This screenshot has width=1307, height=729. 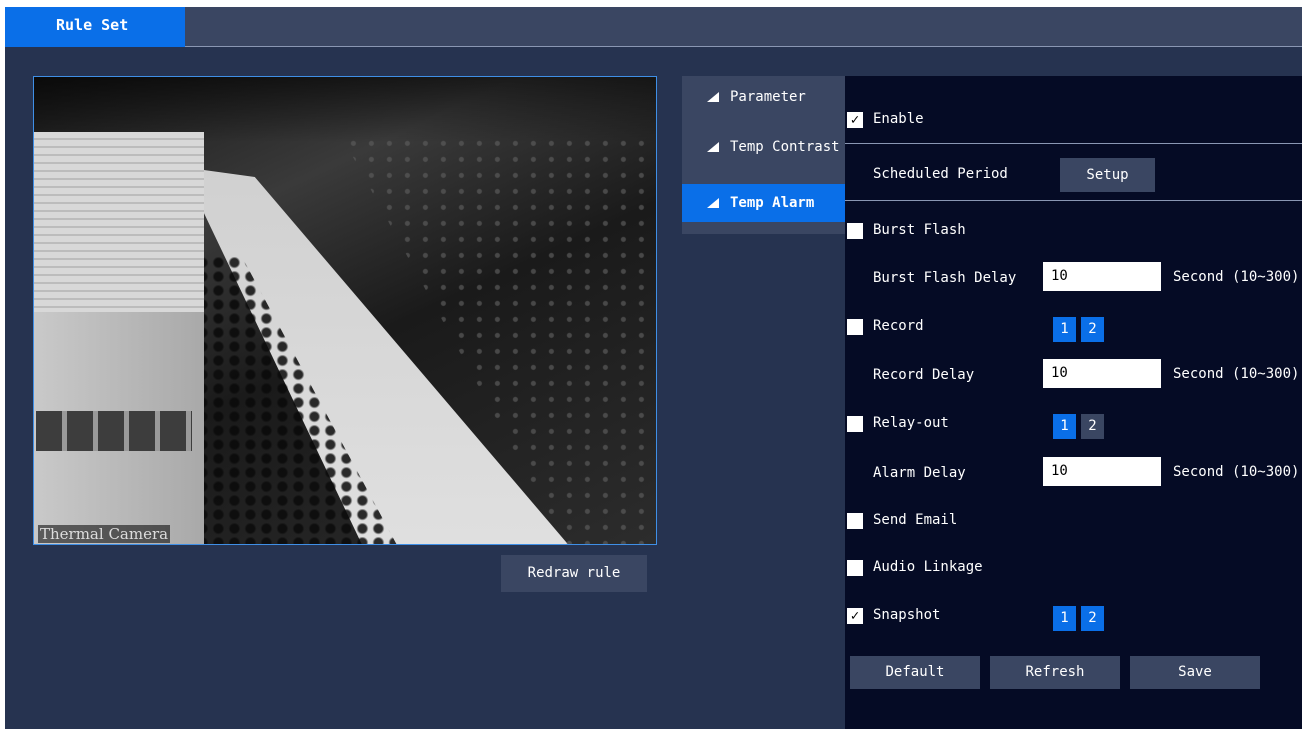 I want to click on snapshot-channel-1: 1, so click(x=1064, y=618).